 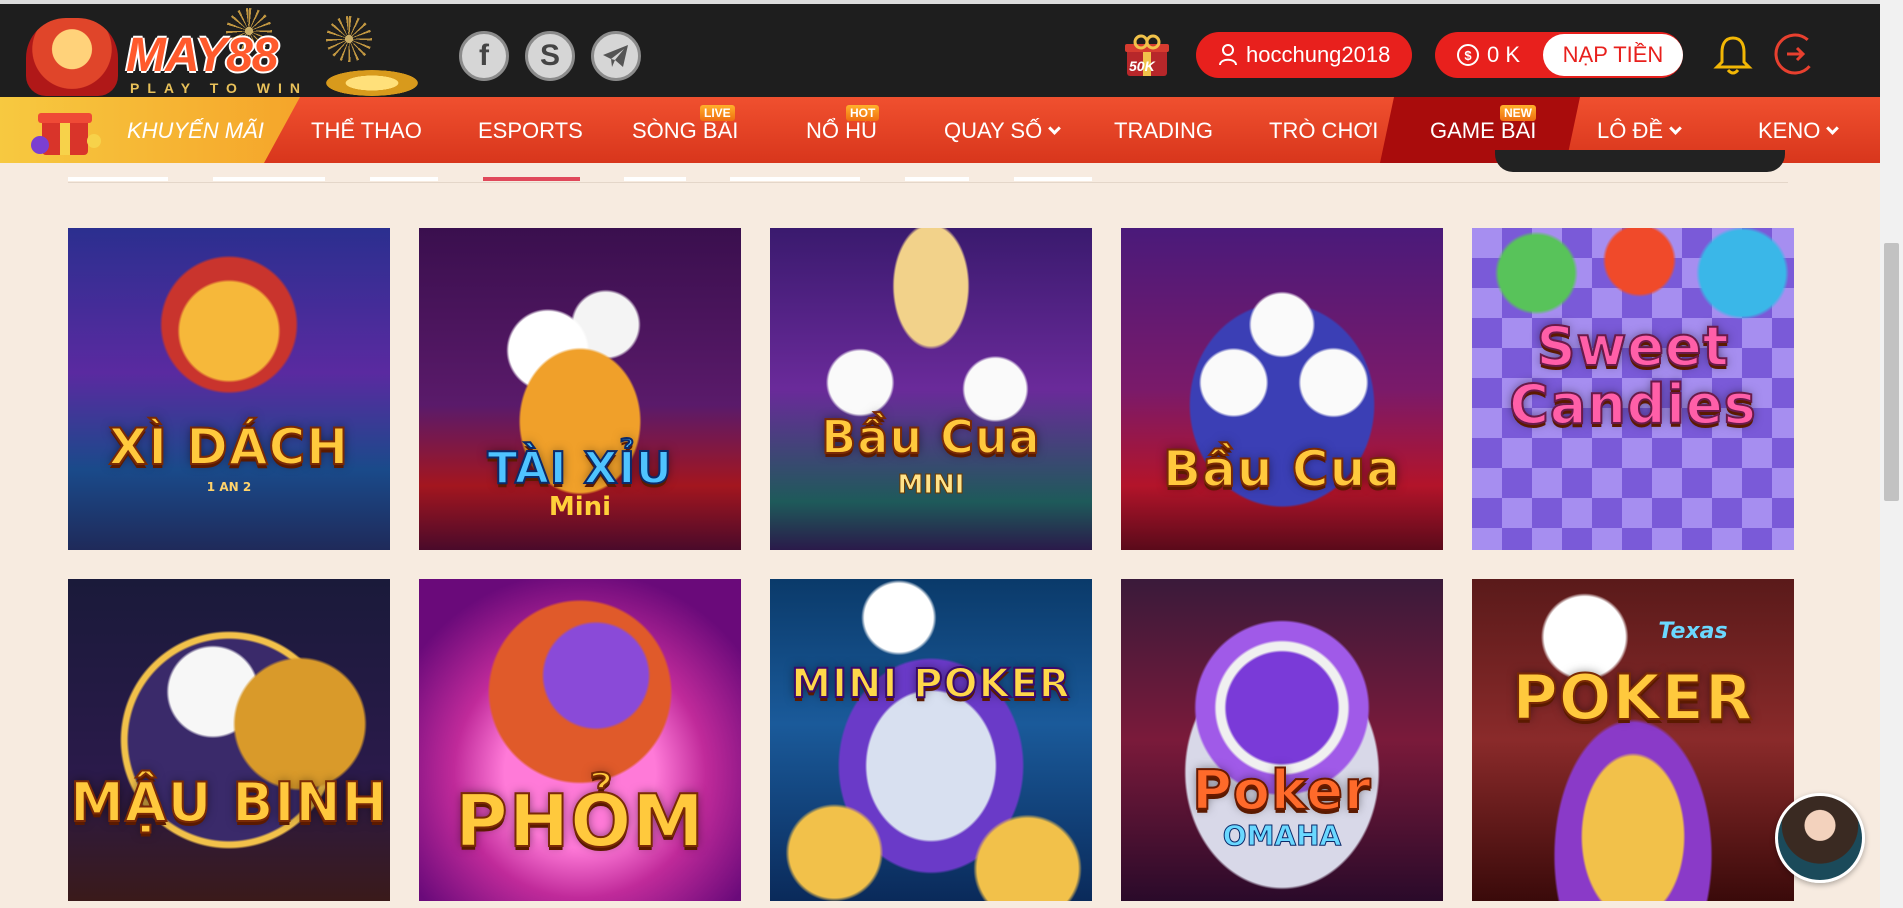 I want to click on hot-badge: HOT, so click(x=863, y=113).